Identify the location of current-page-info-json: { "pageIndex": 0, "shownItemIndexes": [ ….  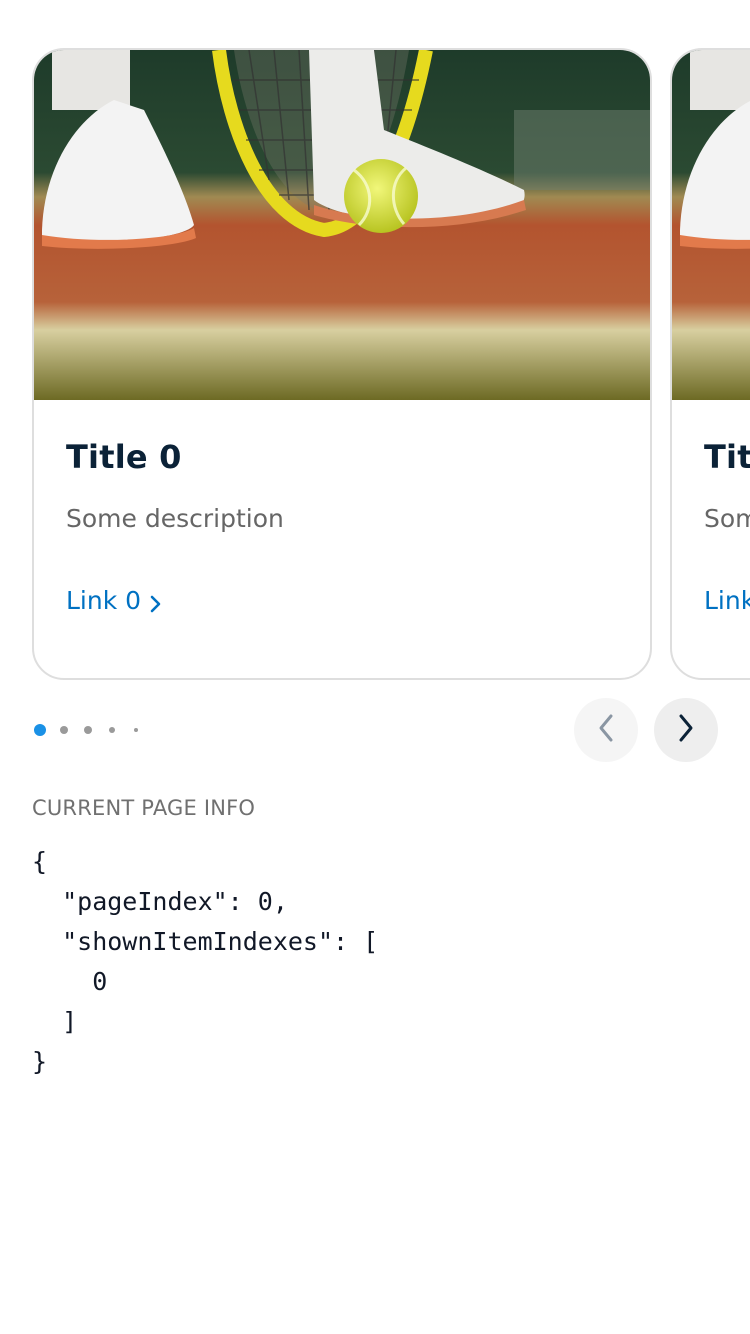
(205, 961).